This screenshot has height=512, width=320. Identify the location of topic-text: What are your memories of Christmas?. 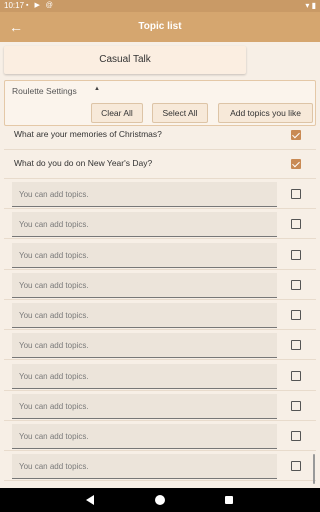
(88, 134).